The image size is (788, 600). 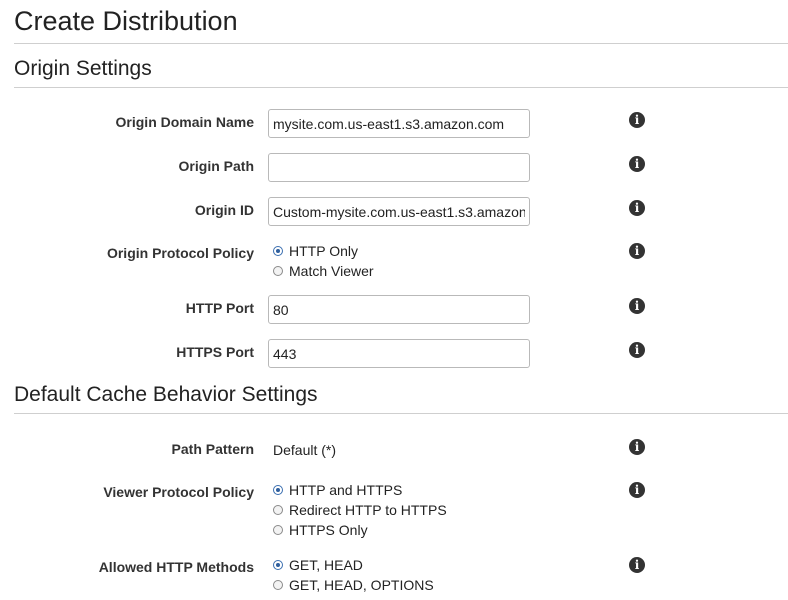 I want to click on title-divider, so click(x=401, y=43).